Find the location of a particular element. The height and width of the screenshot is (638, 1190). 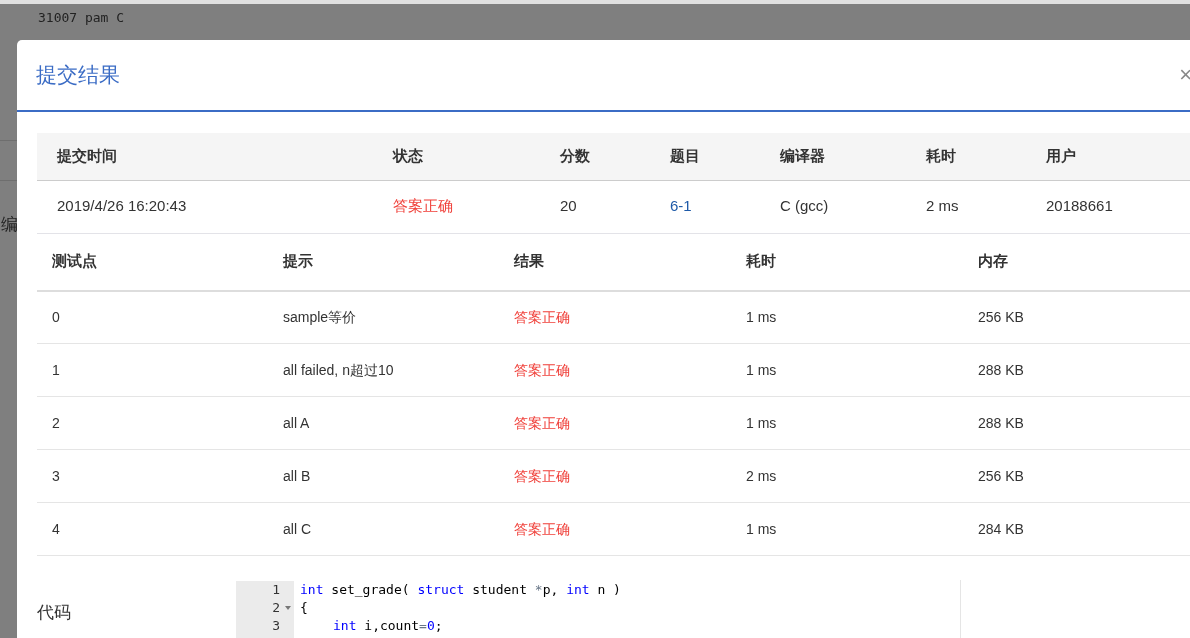

table-cell: 2019/4/26 16:20:43 is located at coordinates (205, 206).